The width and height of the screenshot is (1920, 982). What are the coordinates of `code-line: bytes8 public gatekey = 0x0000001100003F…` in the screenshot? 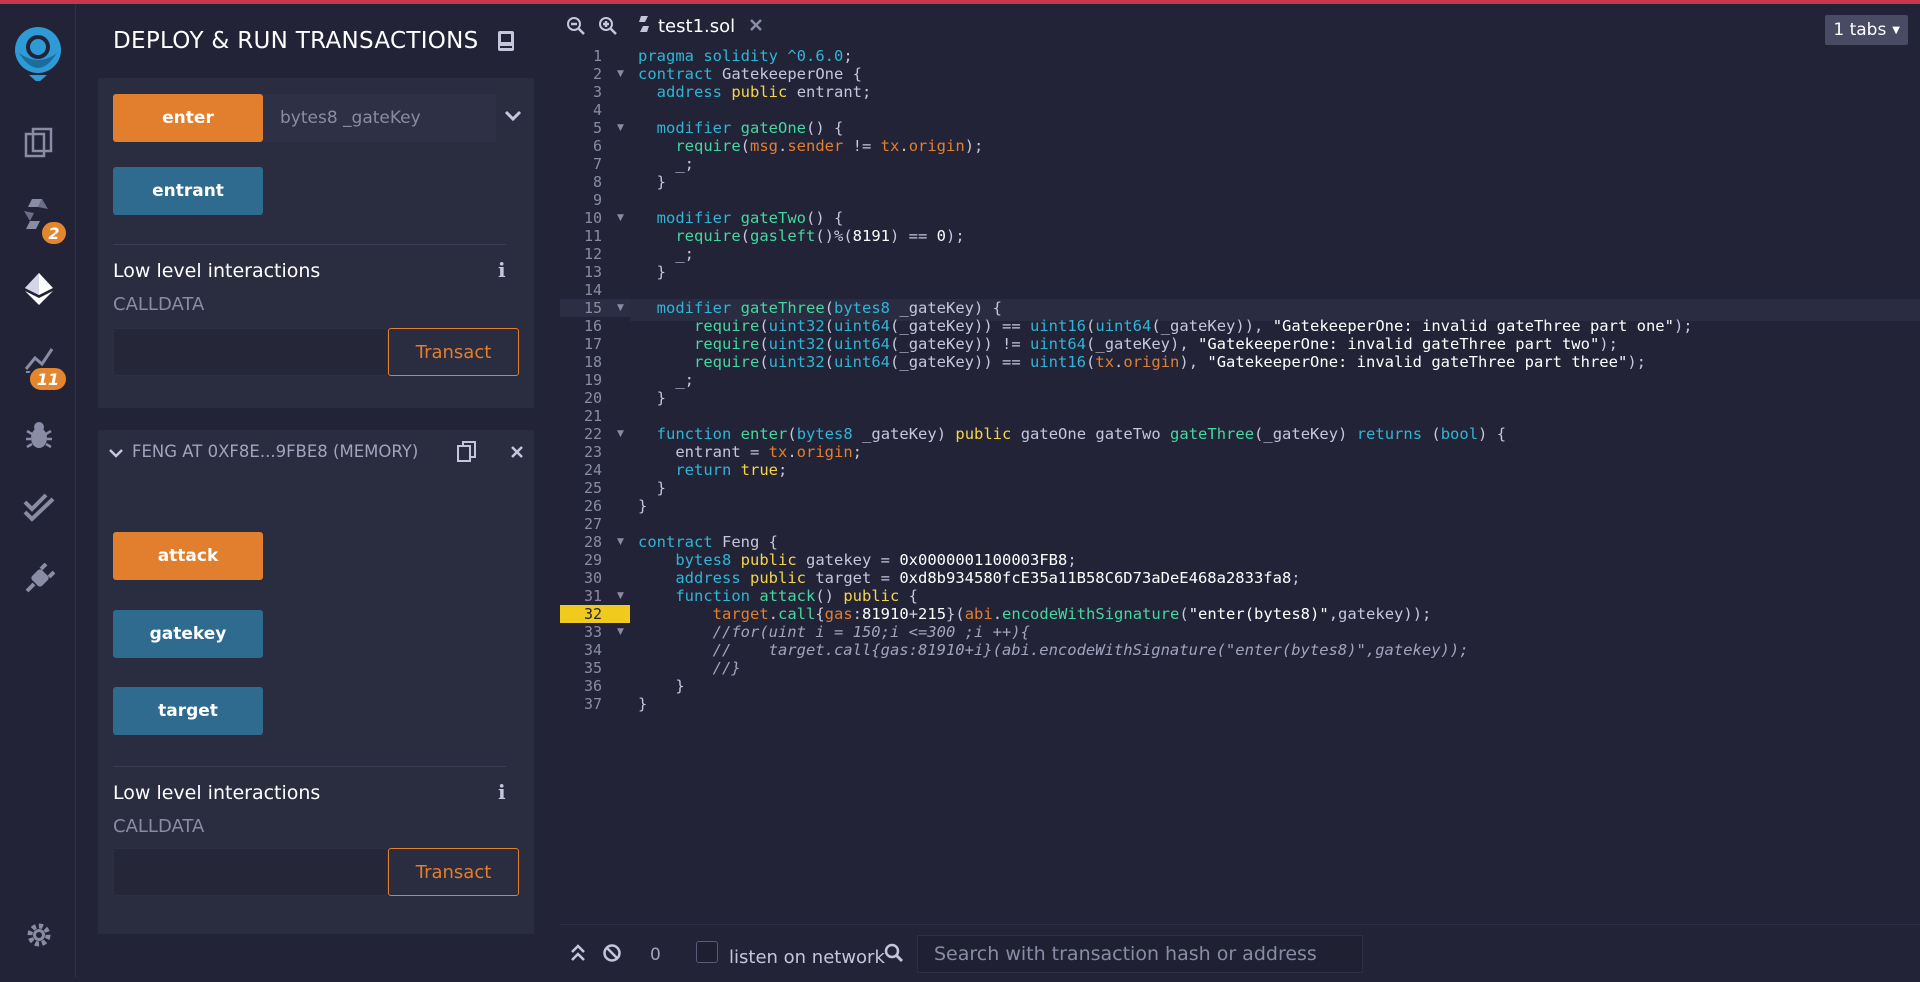 It's located at (876, 560).